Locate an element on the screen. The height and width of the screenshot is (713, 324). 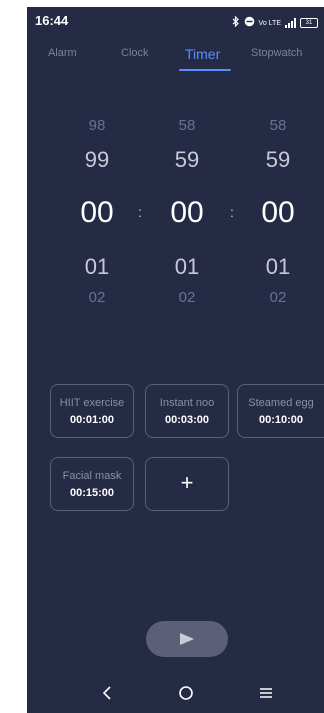
bluetooth-icon is located at coordinates (235, 23).